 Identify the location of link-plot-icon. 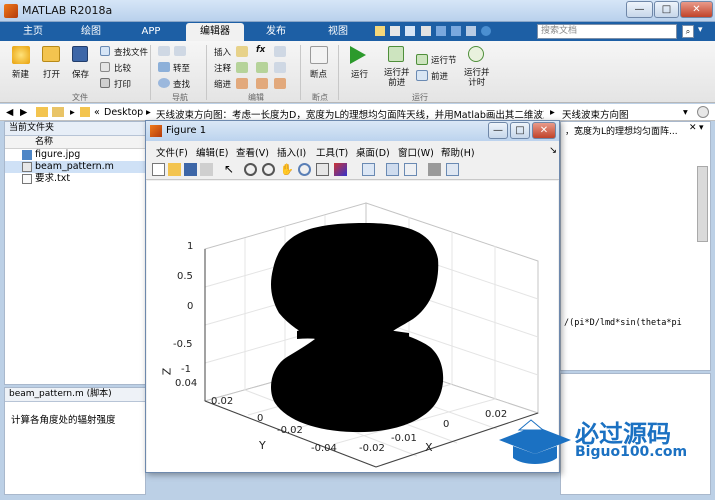
(368, 169).